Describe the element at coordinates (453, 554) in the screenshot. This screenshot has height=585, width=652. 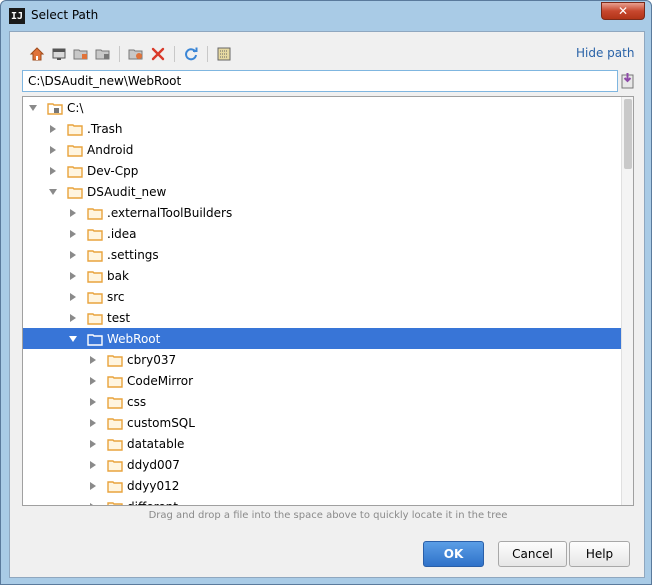
I see `ok-button: OK` at that location.